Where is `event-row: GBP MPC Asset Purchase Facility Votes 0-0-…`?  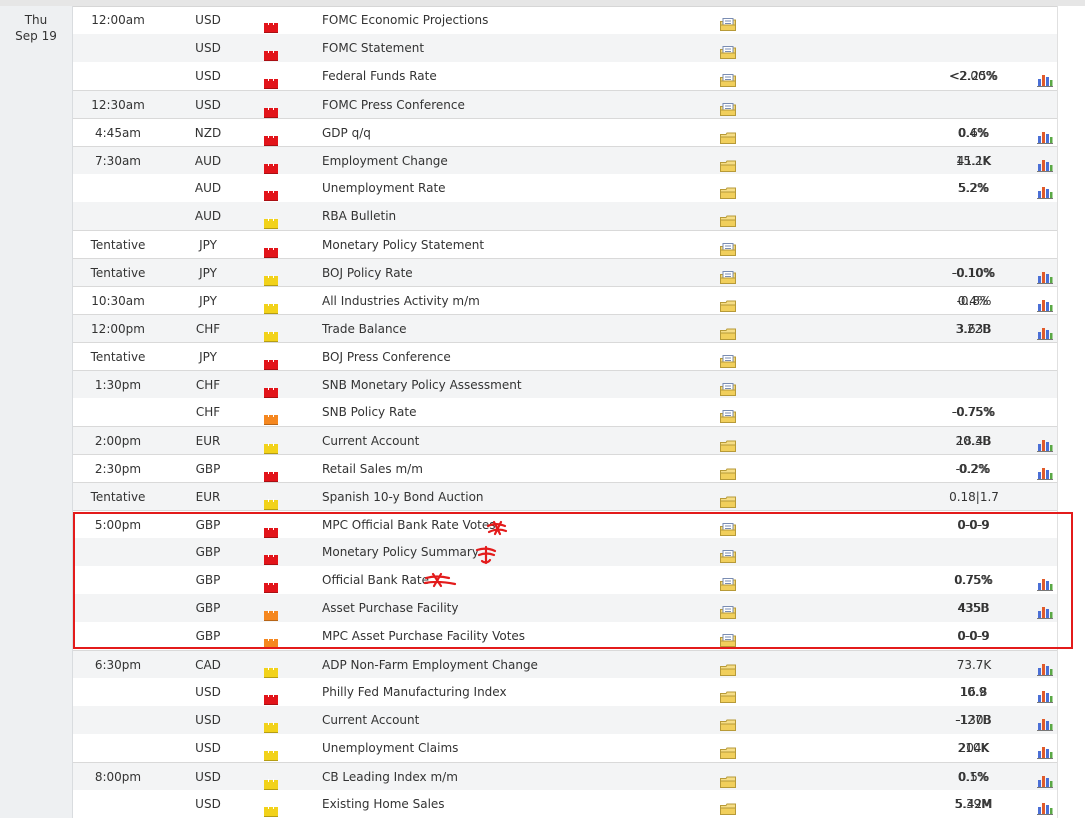 event-row: GBP MPC Asset Purchase Facility Votes 0-0-… is located at coordinates (565, 636).